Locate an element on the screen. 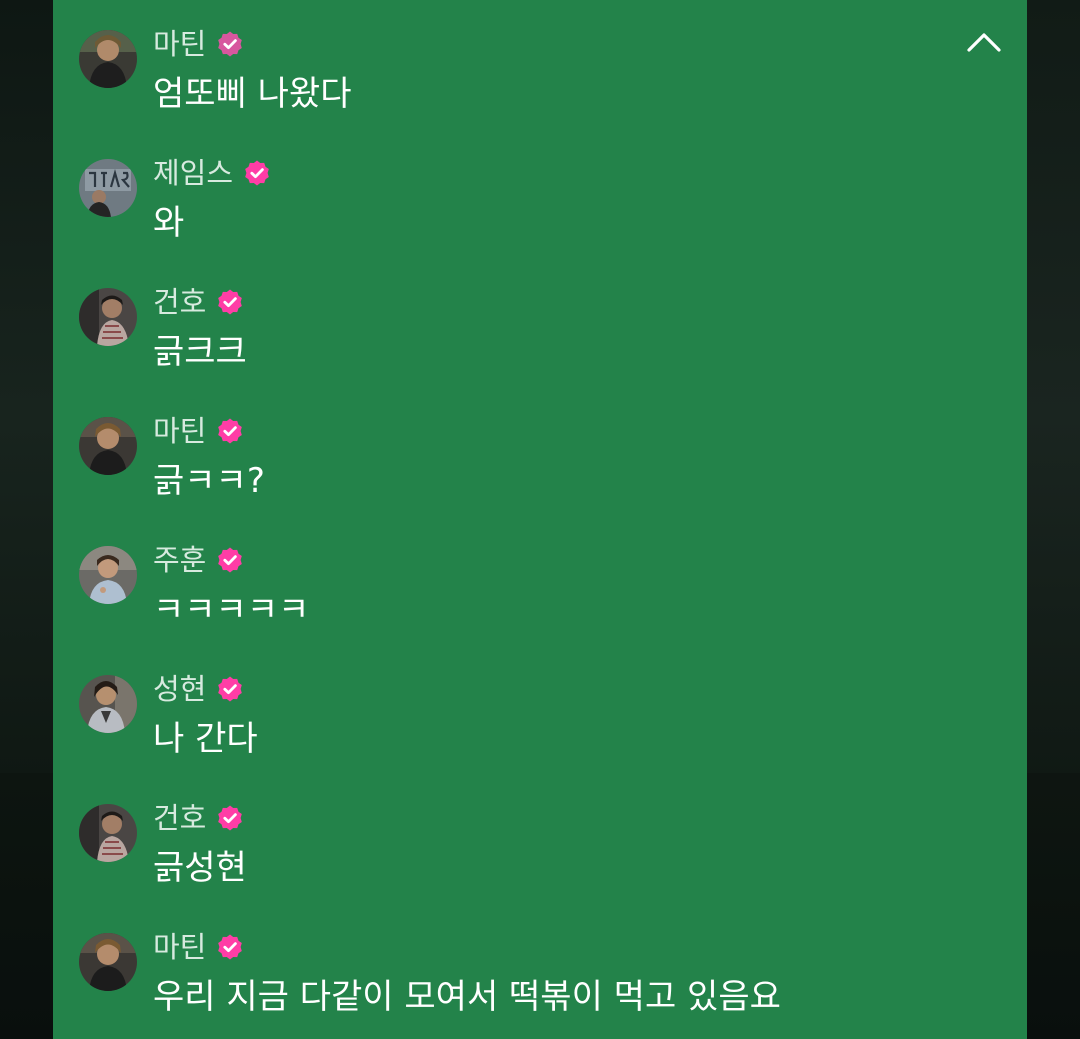  chat-message: 마틴 우리 지금 다같이 모여서 떡볶이 먹고 있음요 is located at coordinates (519, 984).